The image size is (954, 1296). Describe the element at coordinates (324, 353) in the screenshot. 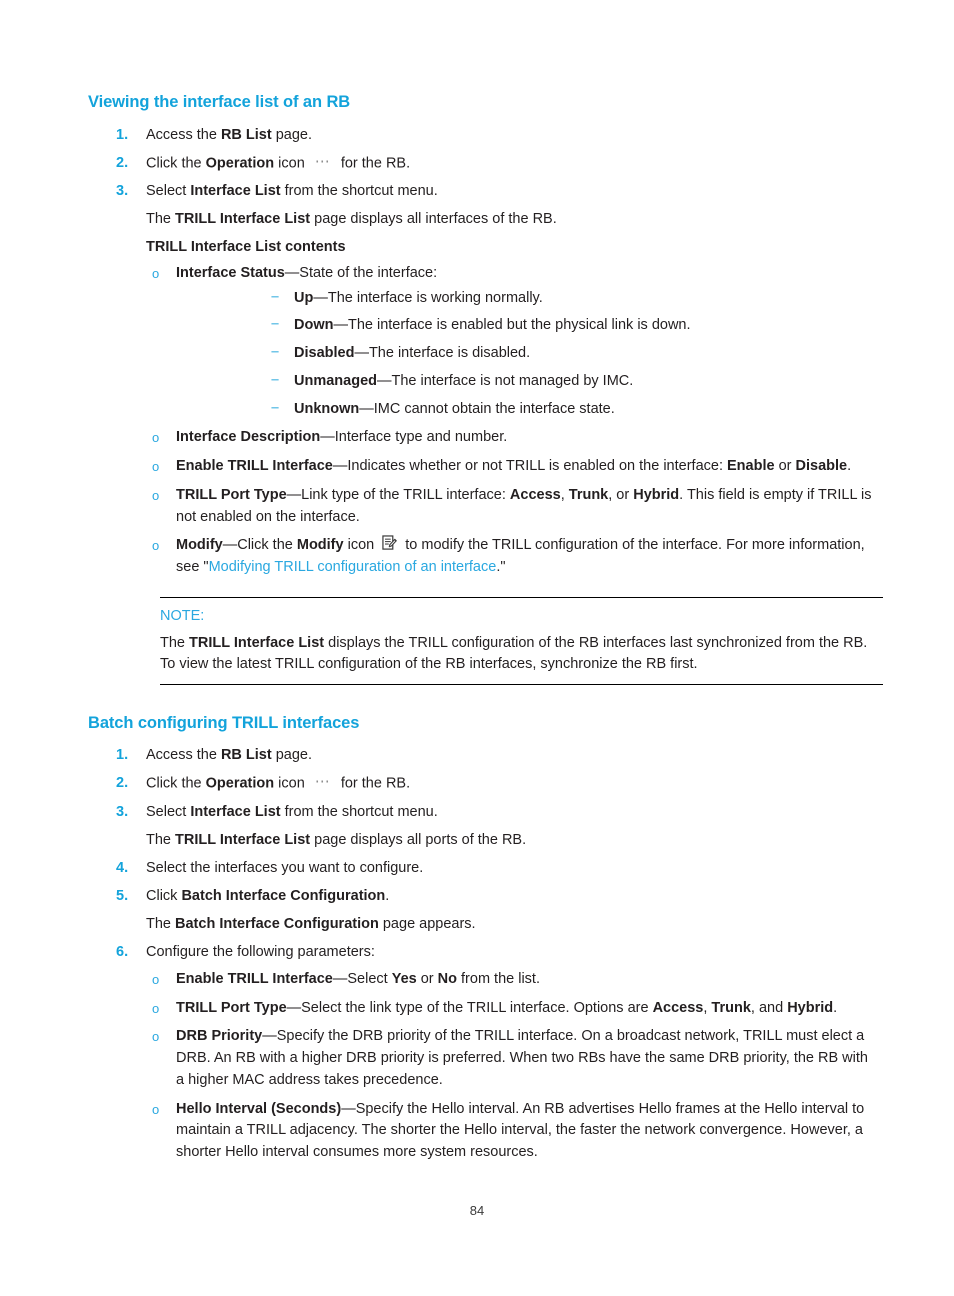

I see `term-label: Disabled` at that location.